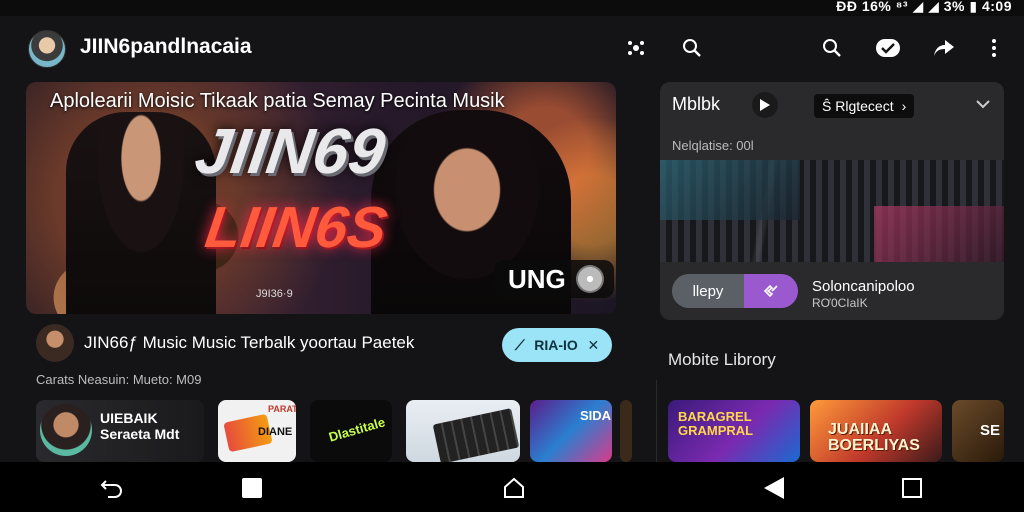 The image size is (1024, 512). Describe the element at coordinates (296, 227) in the screenshot. I see `hero-logo-line2: LIIN6S` at that location.